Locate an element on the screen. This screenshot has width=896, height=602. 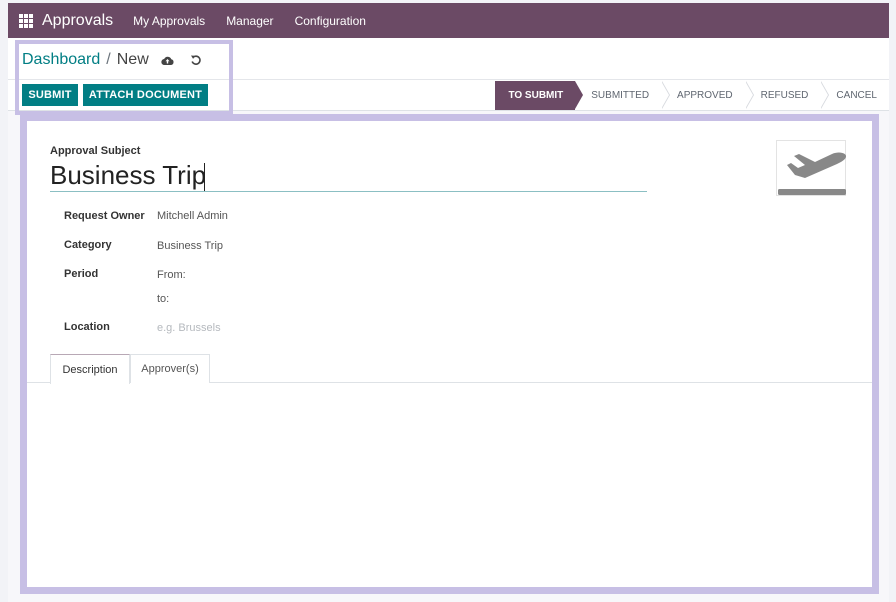
attach-document-button: ATTACH DOCUMENT is located at coordinates (145, 95).